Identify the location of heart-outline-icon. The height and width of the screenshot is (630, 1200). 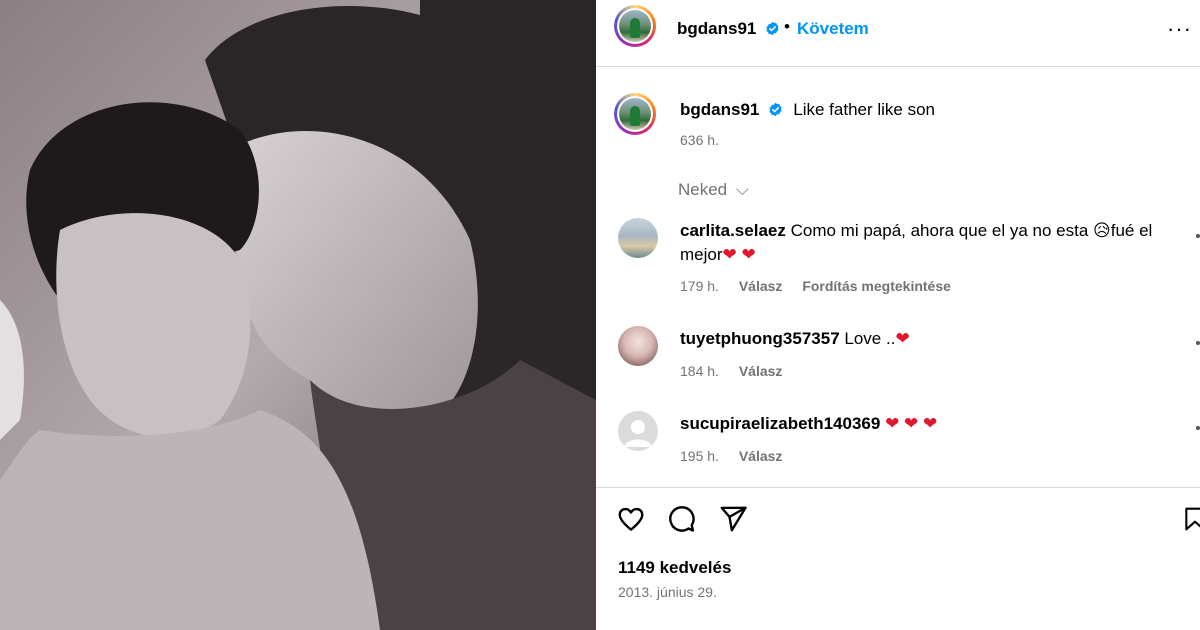
(631, 519).